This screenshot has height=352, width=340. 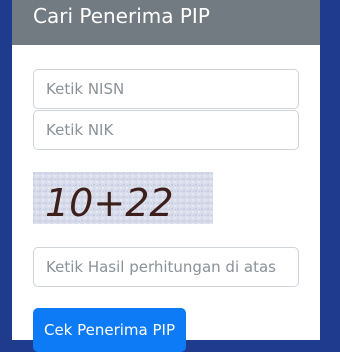 I want to click on nisn-input, so click(x=166, y=89).